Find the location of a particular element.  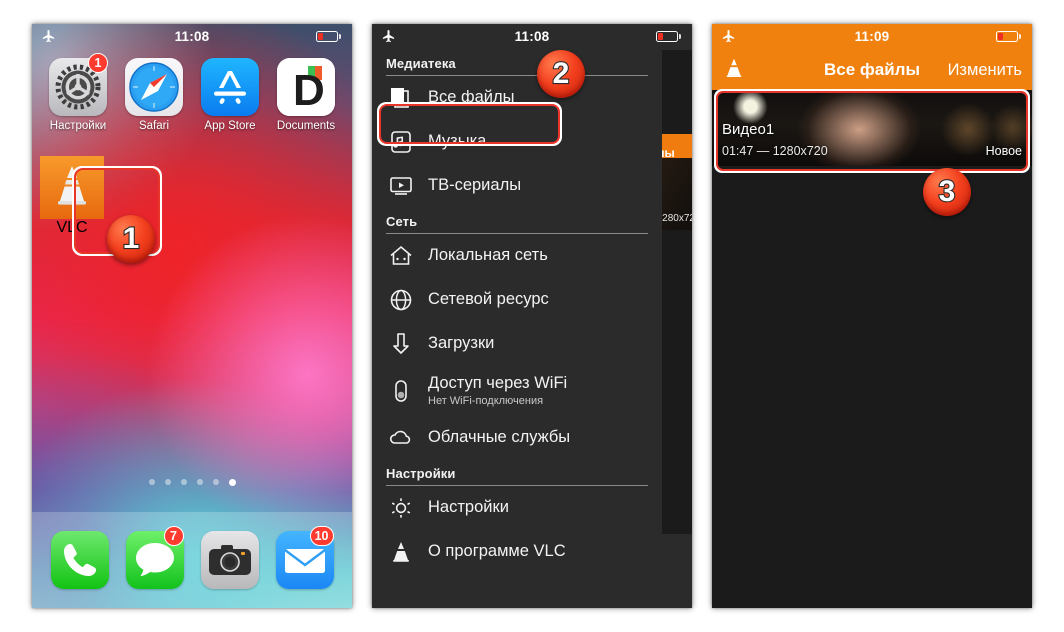

menu-item-settings: Настройки is located at coordinates (517, 508).